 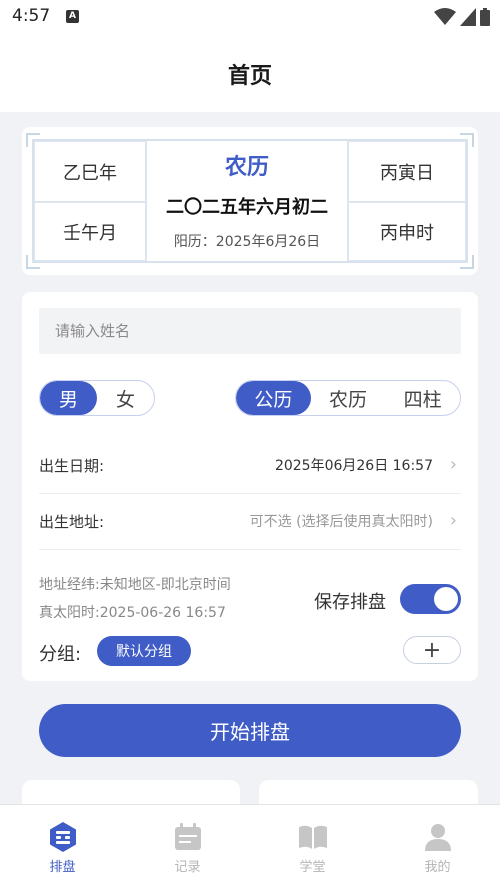 I want to click on calendar-type-lunar: 农历, so click(x=348, y=398).